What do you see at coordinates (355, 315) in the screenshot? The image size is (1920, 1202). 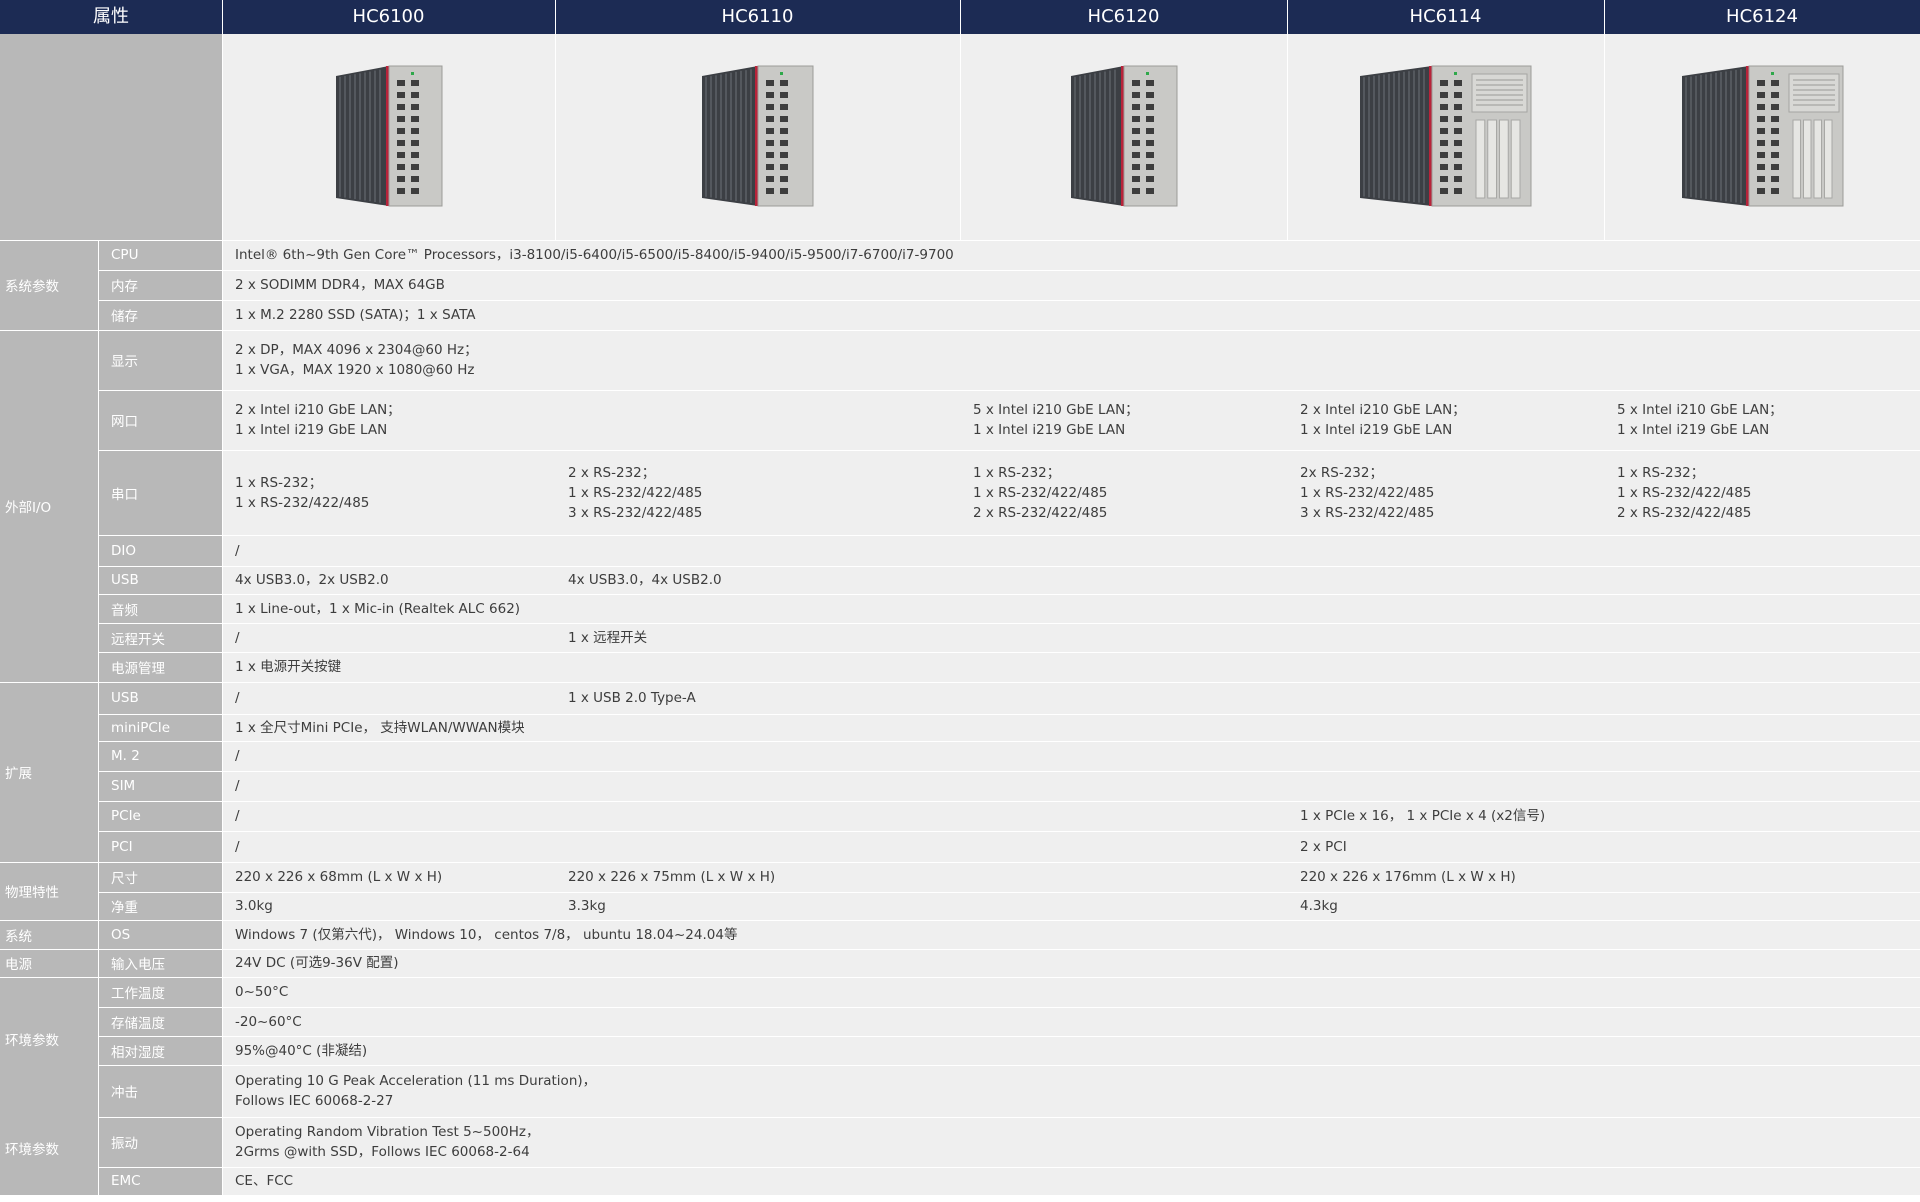 I see `value-storage-text: 1 x M.2 2280 SSD (SATA)；1 x SATA` at bounding box center [355, 315].